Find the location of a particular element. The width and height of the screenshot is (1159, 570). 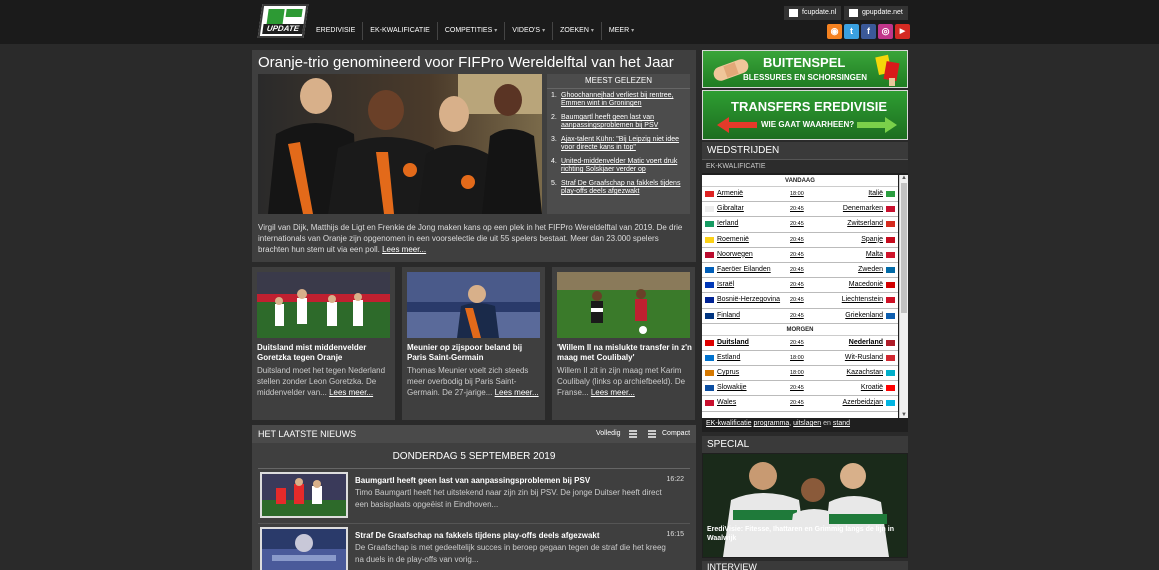

match-row: Wales 20:45 Azerbeidzjan is located at coordinates (800, 404).